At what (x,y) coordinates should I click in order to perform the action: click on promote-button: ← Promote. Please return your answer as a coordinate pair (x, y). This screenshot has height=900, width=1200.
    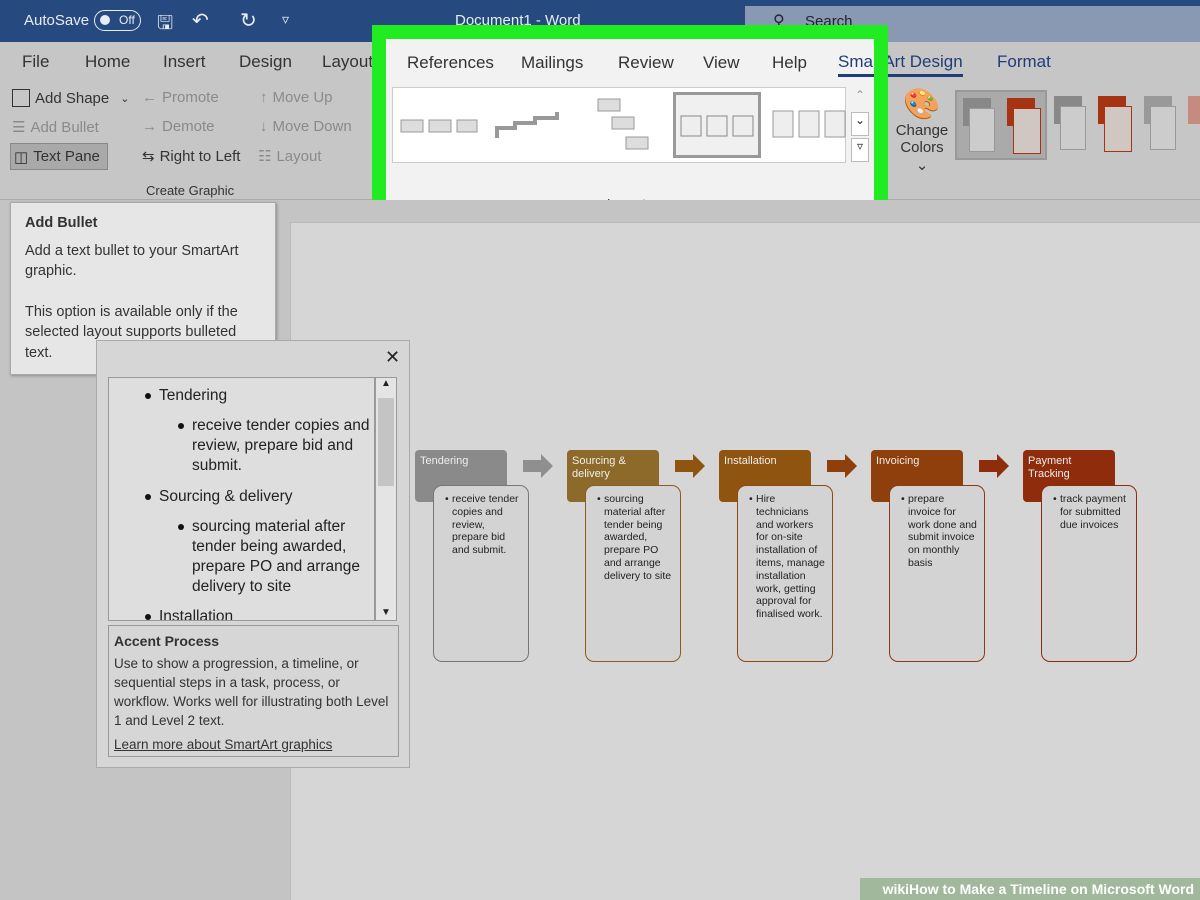
    Looking at the image, I should click on (180, 97).